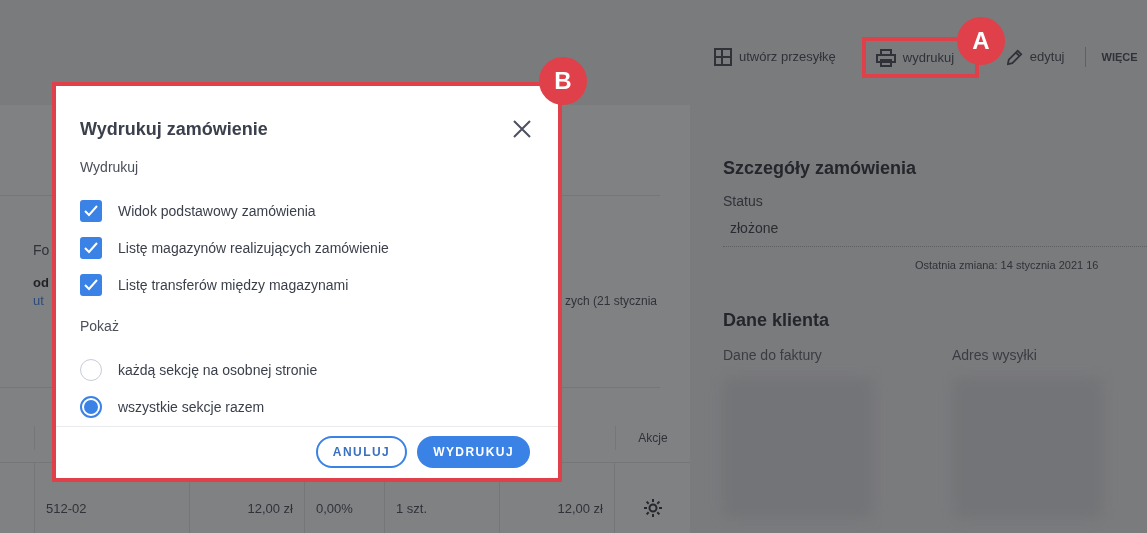 The image size is (1147, 533). What do you see at coordinates (361, 452) in the screenshot?
I see `dialog-button: ANULUJ` at bounding box center [361, 452].